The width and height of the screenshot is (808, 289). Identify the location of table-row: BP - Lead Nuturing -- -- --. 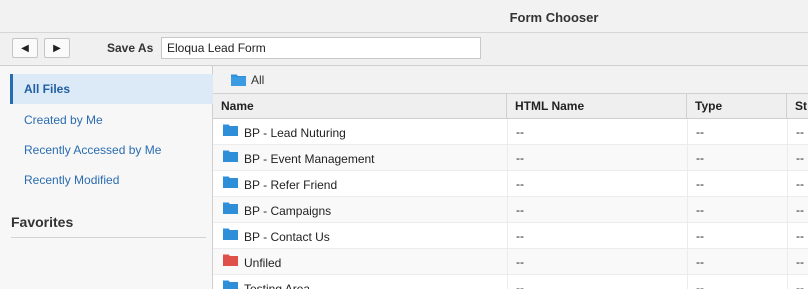
(510, 132).